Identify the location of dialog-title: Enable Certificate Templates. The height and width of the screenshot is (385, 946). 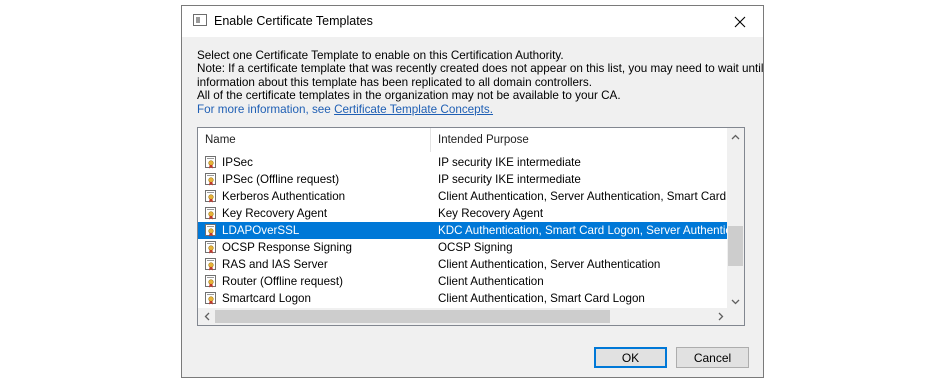
(293, 21).